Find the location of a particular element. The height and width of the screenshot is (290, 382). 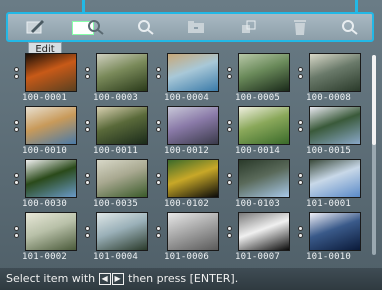

thumbnail-item: 100-0003 is located at coordinates (120, 78).